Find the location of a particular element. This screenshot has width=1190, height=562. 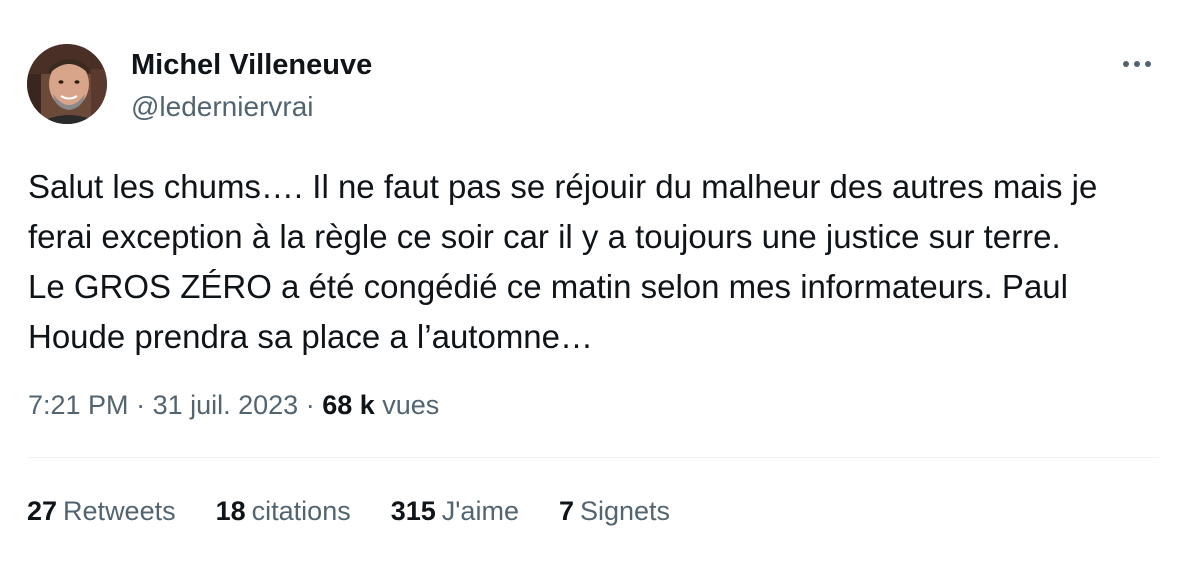

profile-photo-icon is located at coordinates (67, 84).